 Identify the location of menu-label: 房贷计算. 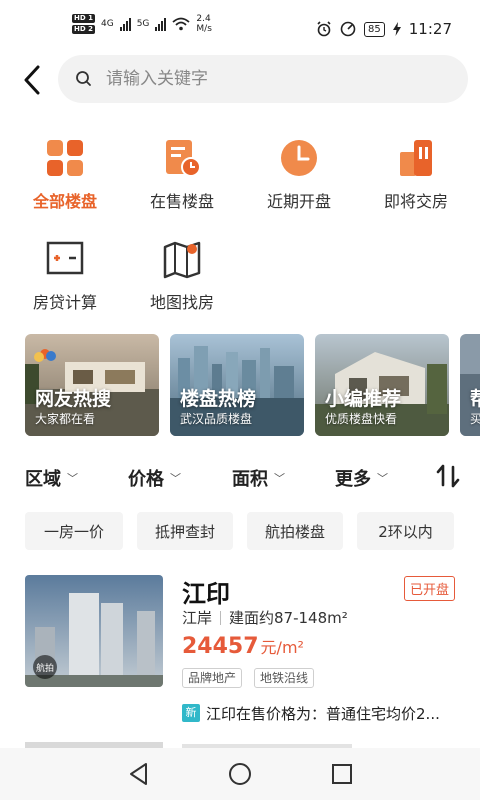
(64, 302).